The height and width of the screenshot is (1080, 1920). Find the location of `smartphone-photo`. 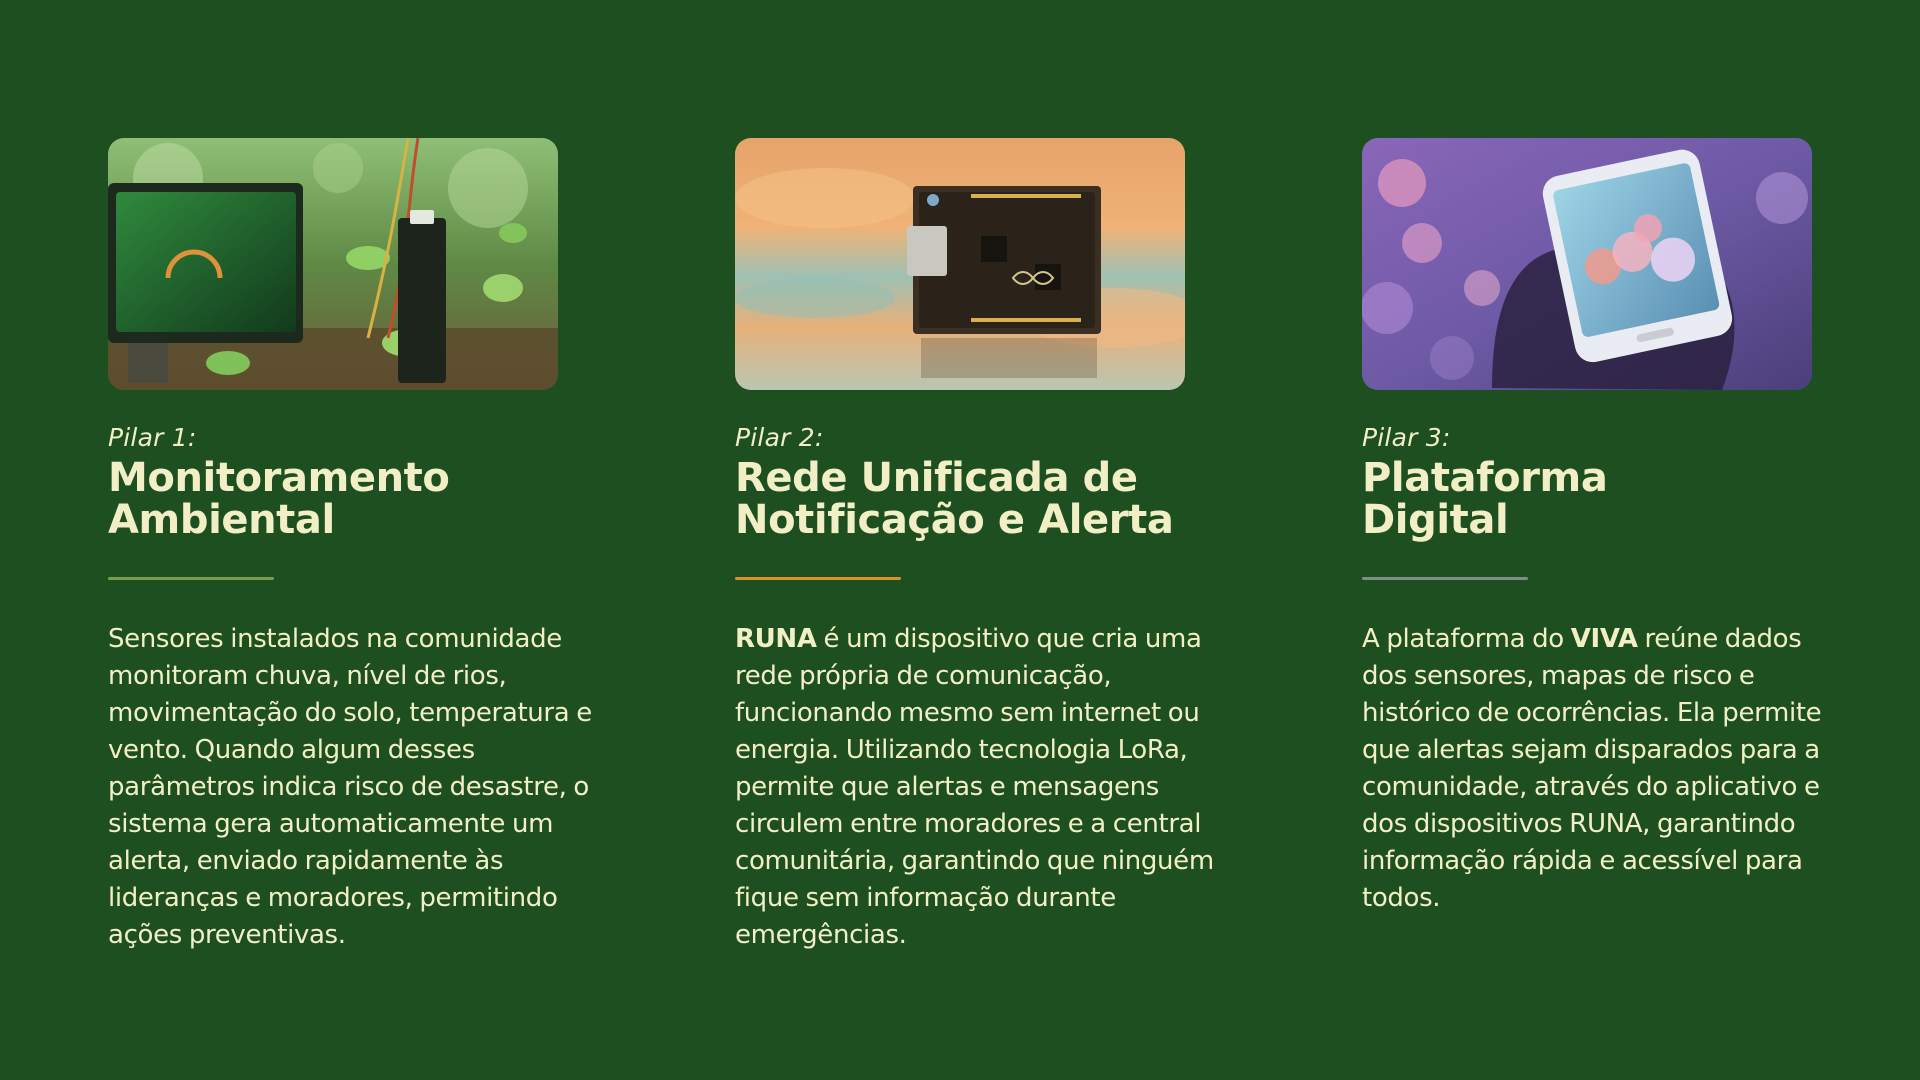

smartphone-photo is located at coordinates (1587, 264).